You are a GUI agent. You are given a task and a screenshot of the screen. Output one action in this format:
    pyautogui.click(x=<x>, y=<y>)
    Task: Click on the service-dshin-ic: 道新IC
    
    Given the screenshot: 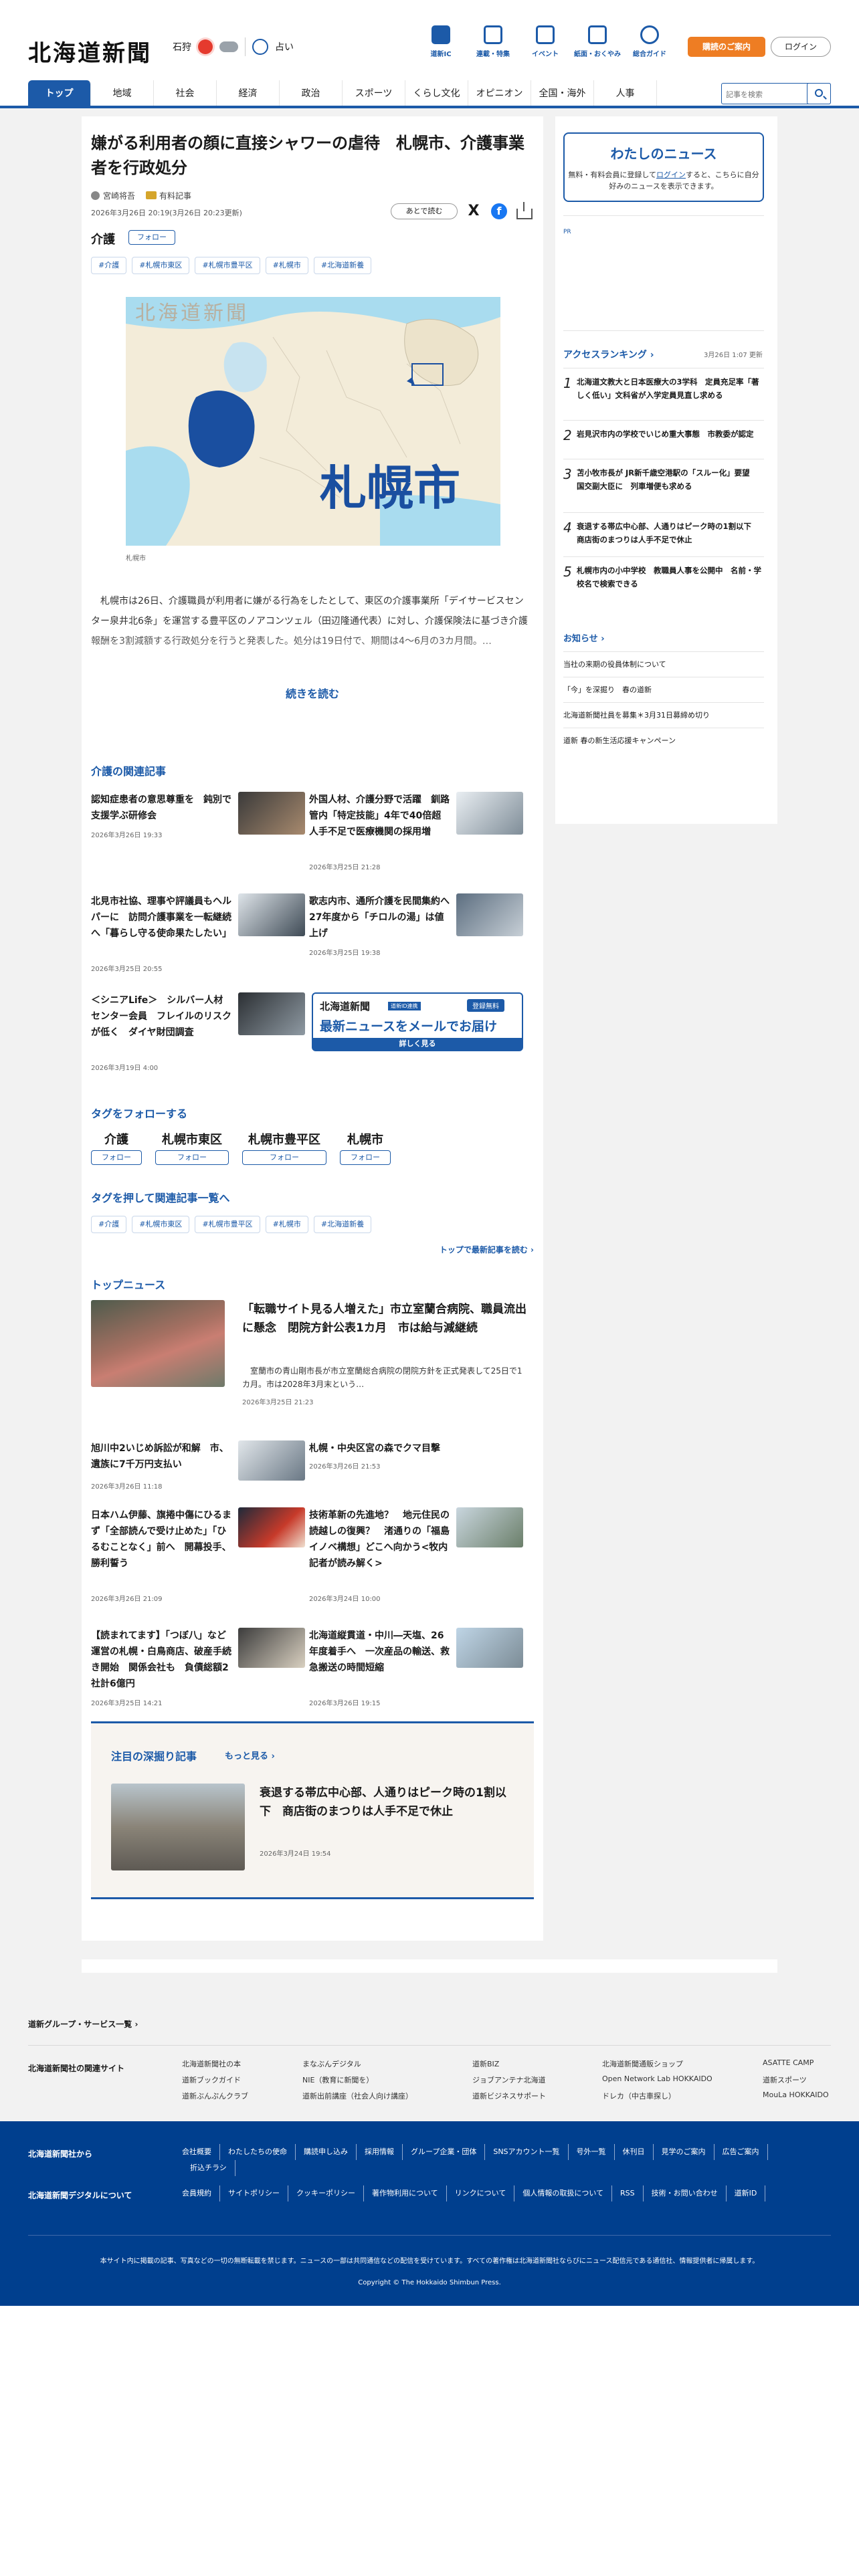 What is the action you would take?
    pyautogui.click(x=441, y=41)
    